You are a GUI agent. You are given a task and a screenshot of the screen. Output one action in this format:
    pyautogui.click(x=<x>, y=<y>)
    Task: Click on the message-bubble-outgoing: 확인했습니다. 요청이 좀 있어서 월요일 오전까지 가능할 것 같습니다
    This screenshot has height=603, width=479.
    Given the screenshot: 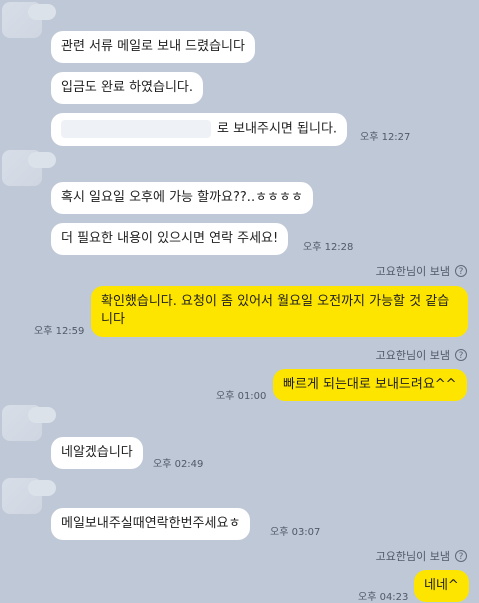 What is the action you would take?
    pyautogui.click(x=279, y=311)
    